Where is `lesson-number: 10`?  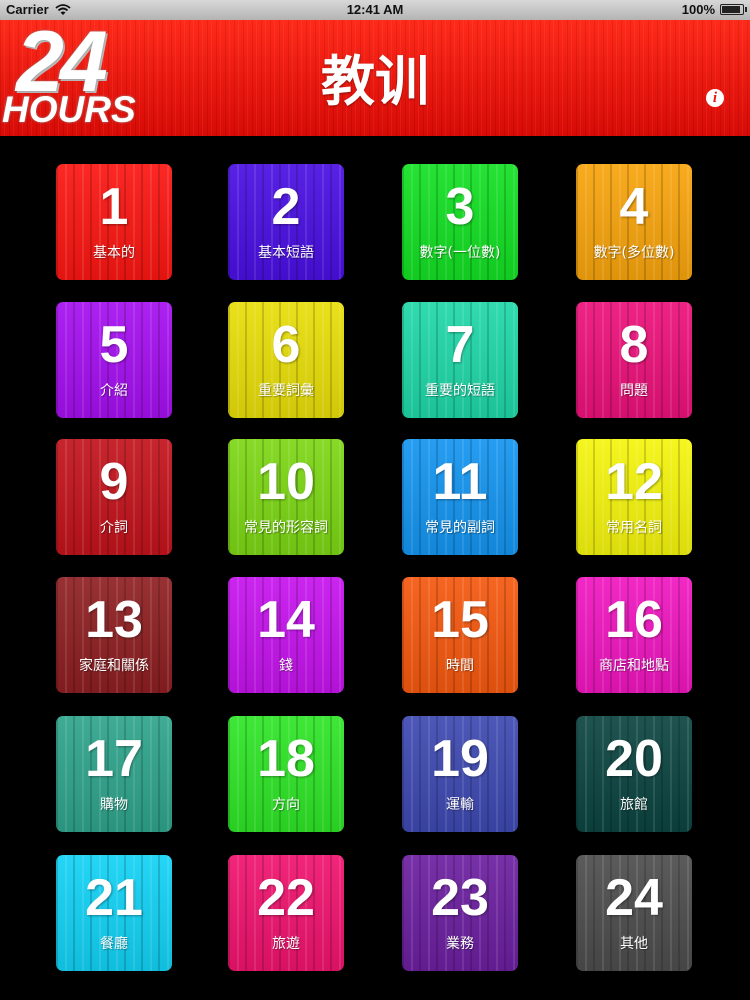 lesson-number: 10 is located at coordinates (286, 482).